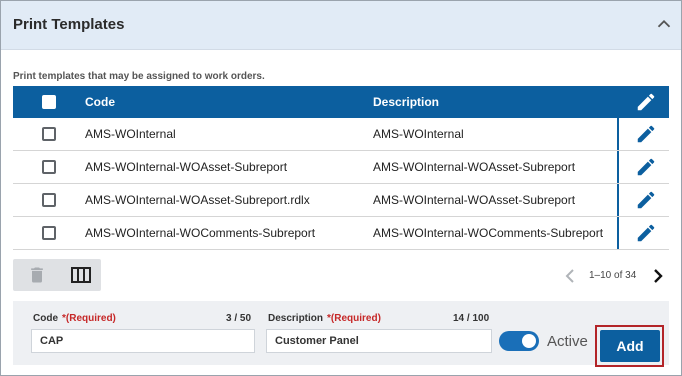  What do you see at coordinates (488, 233) in the screenshot?
I see `cell-description: AMS-WOInternal-WOComments-Subreport` at bounding box center [488, 233].